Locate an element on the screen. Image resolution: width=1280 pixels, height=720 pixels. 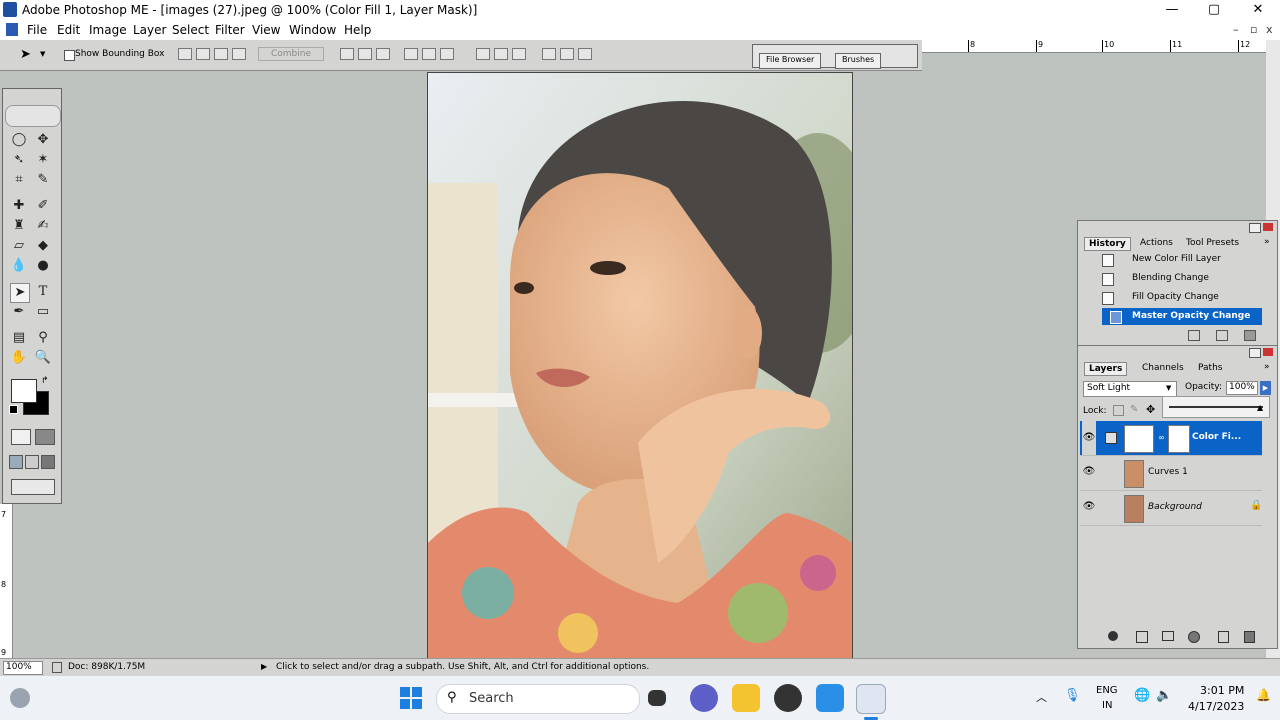
align-right-icon is located at coordinates (447, 54).